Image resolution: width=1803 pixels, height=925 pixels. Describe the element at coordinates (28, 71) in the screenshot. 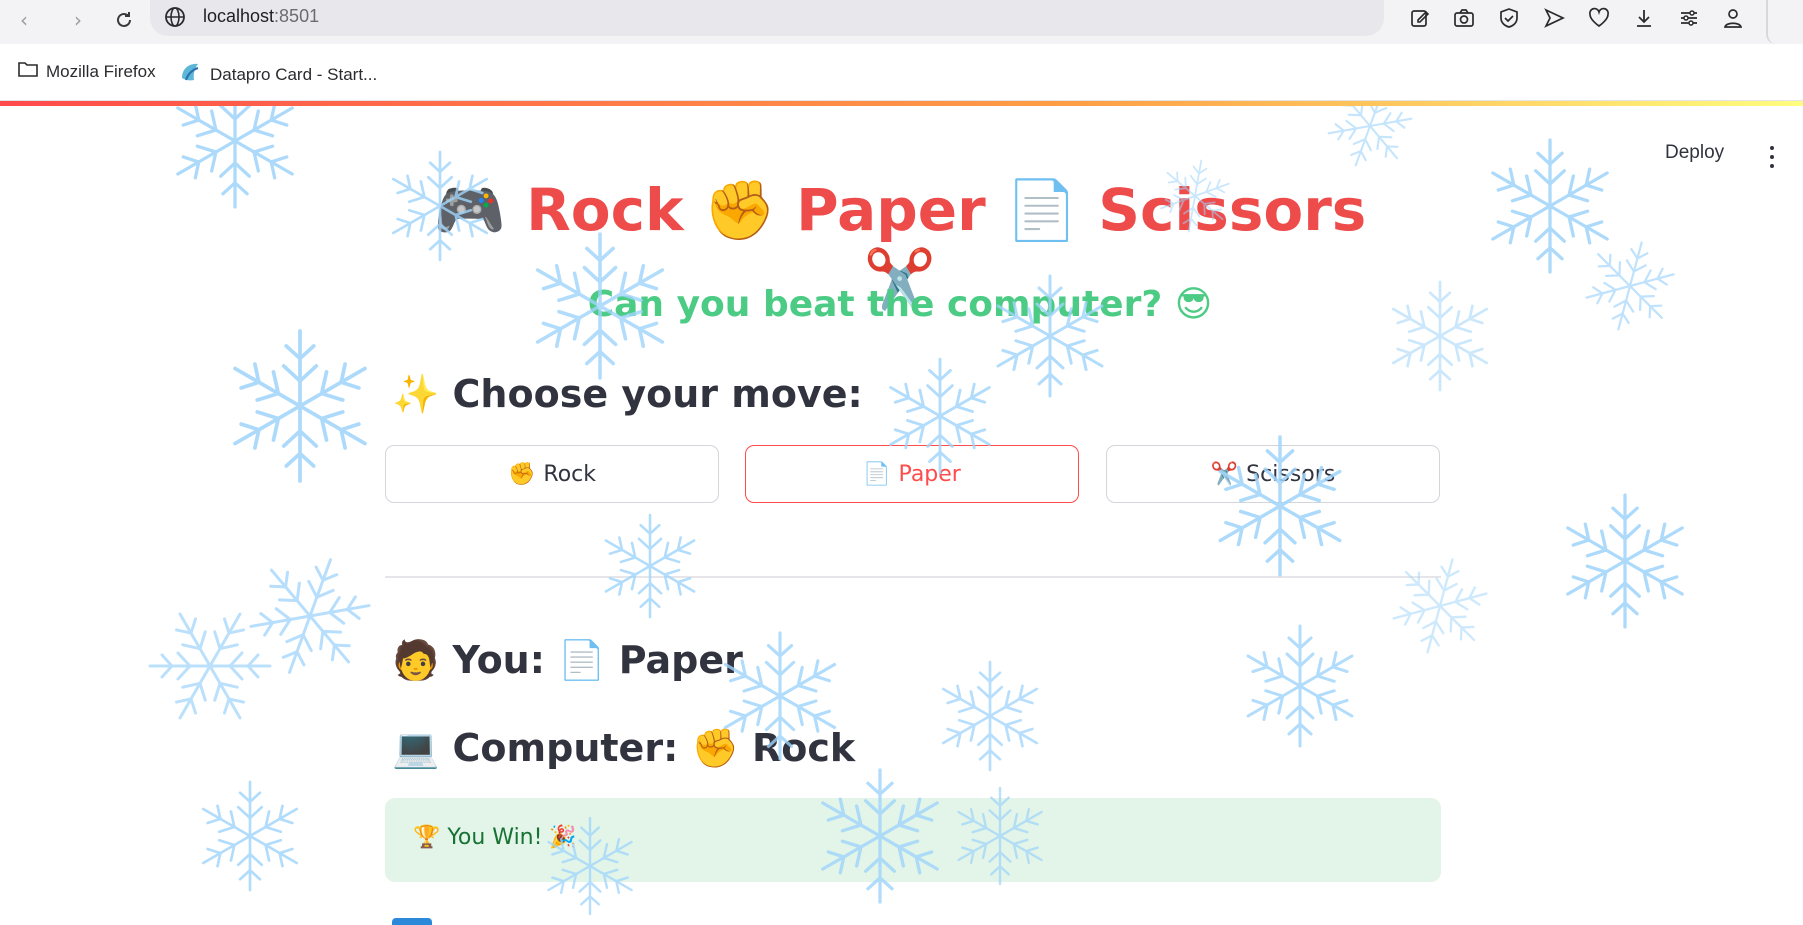

I see `folder-icon` at that location.